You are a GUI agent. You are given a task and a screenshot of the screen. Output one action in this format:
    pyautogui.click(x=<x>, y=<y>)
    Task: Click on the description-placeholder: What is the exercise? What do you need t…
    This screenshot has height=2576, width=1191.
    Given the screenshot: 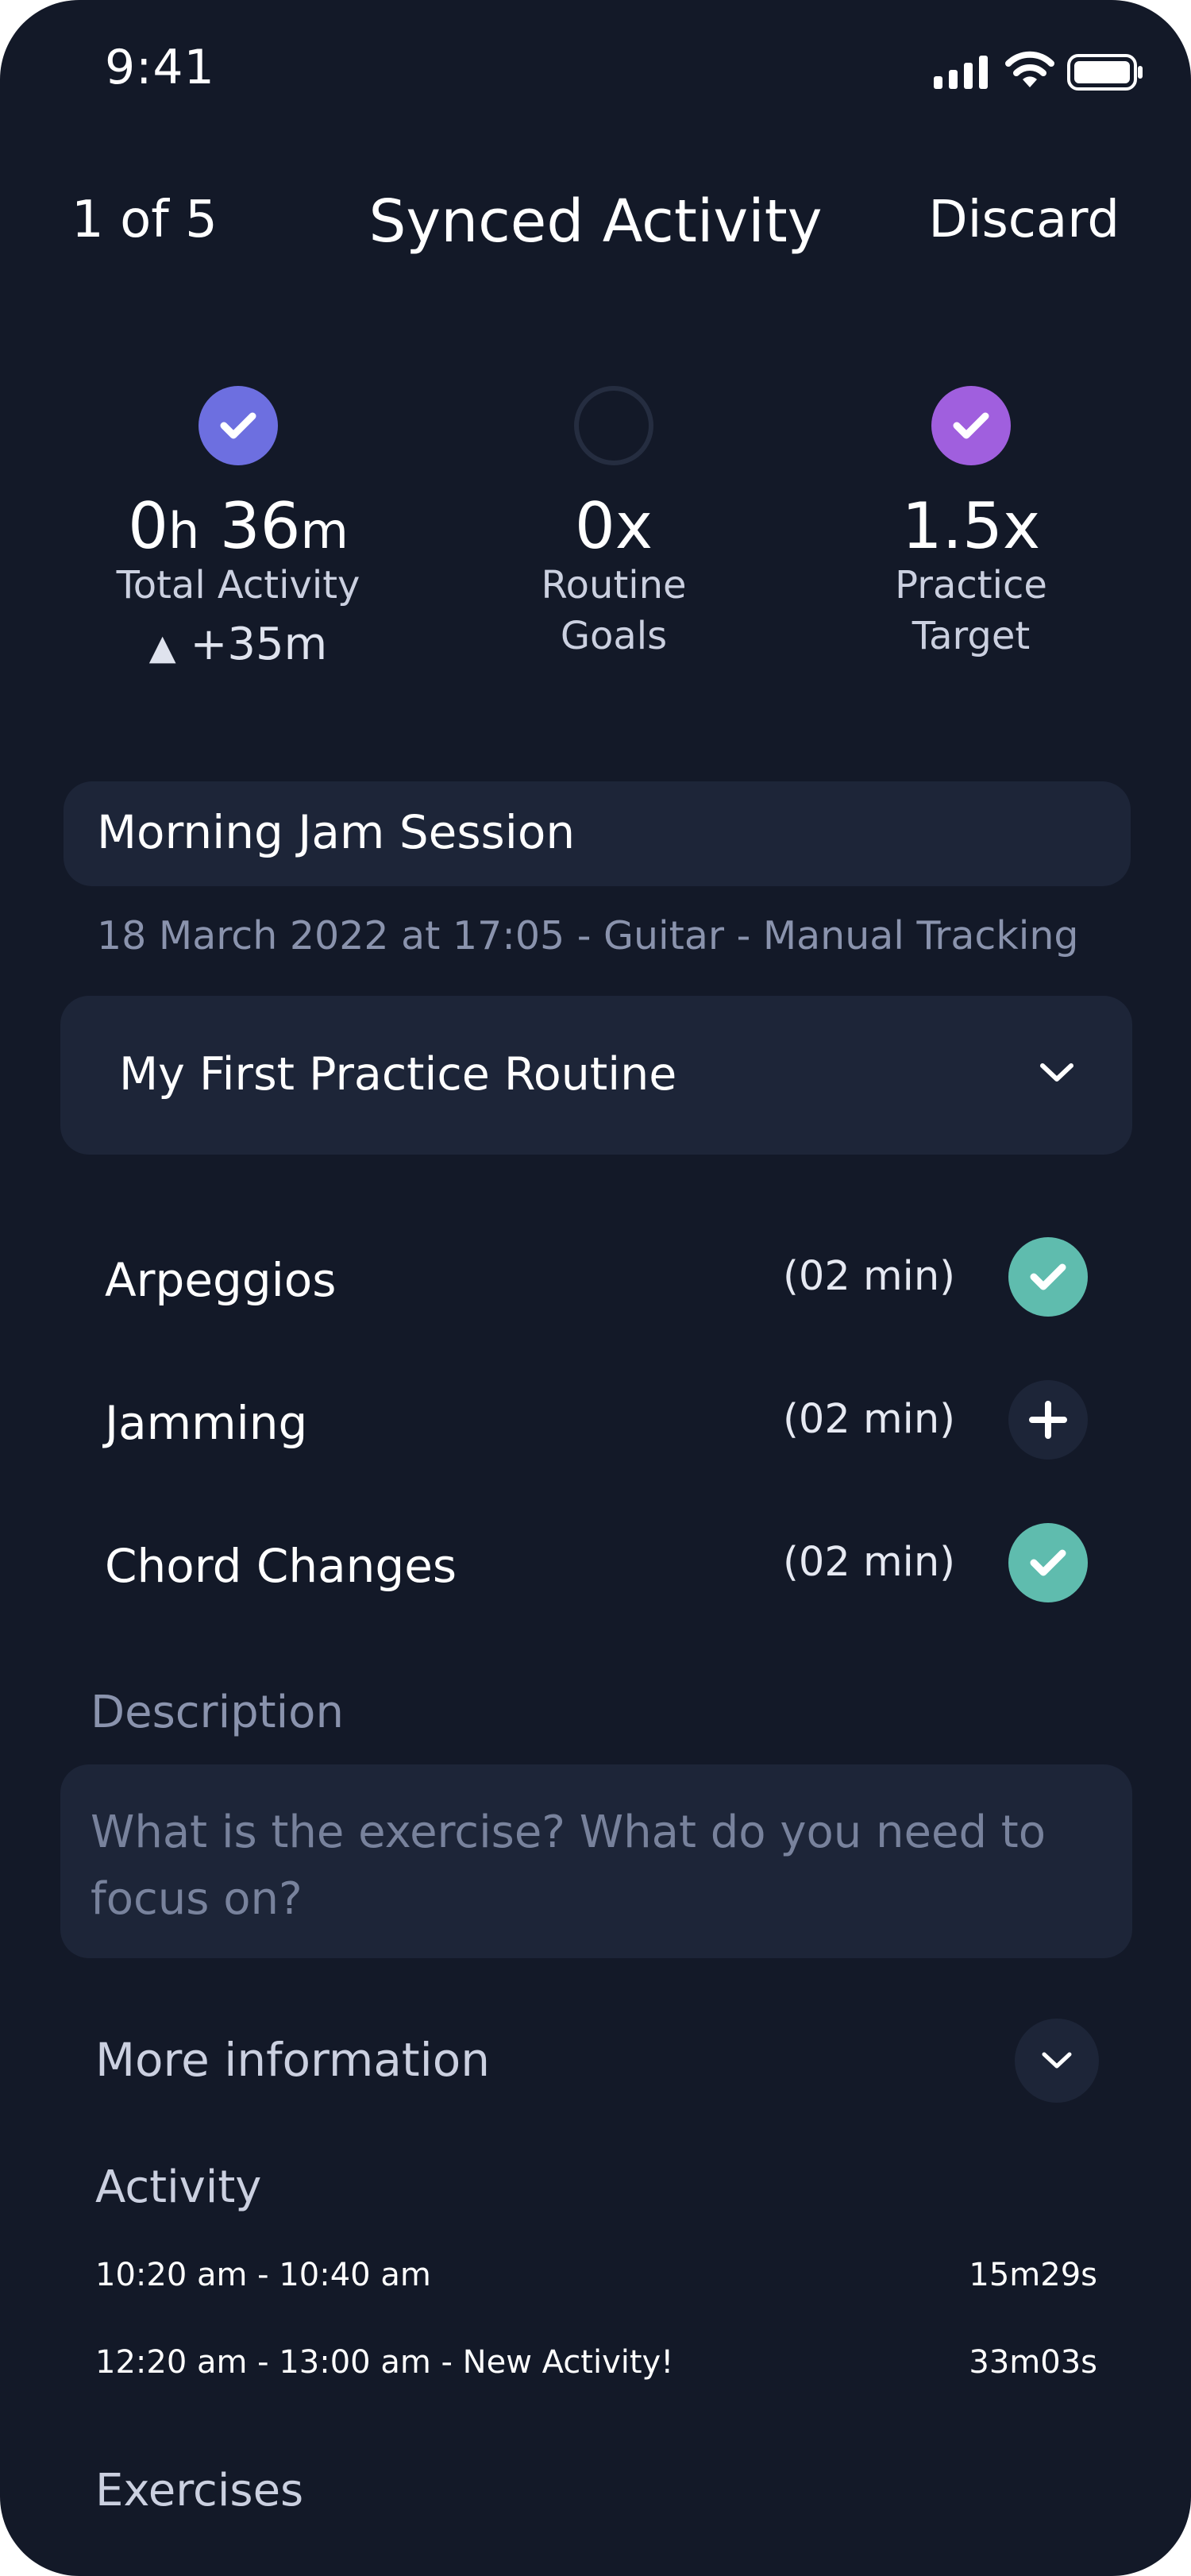 What is the action you would take?
    pyautogui.click(x=568, y=1866)
    